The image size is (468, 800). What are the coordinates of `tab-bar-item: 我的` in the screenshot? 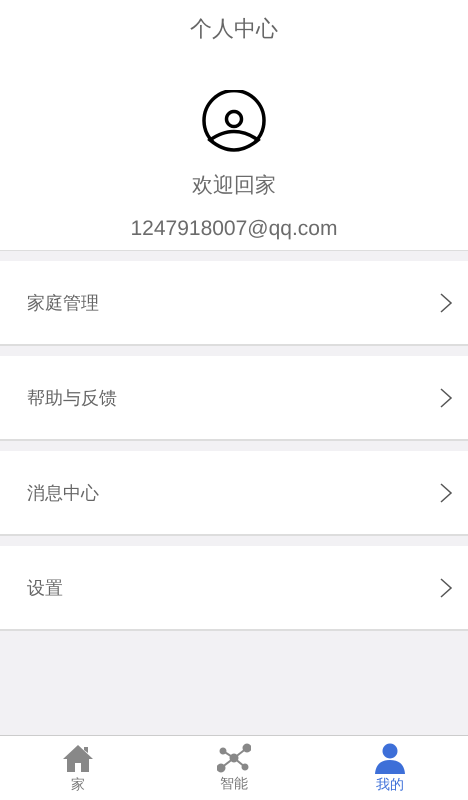 It's located at (390, 768).